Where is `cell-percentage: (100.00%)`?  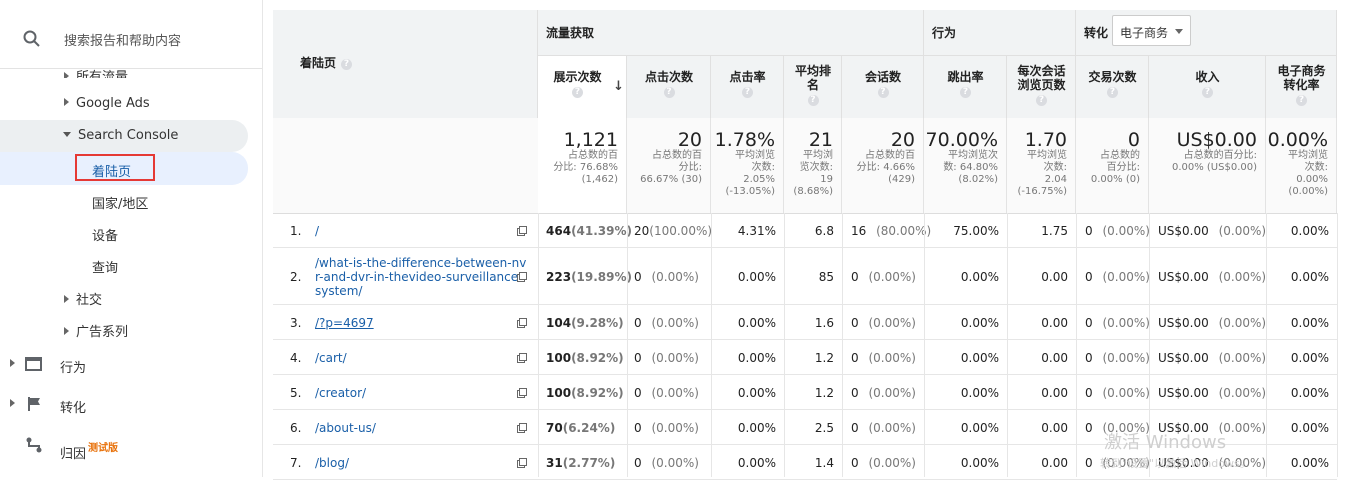 cell-percentage: (100.00%) is located at coordinates (681, 230).